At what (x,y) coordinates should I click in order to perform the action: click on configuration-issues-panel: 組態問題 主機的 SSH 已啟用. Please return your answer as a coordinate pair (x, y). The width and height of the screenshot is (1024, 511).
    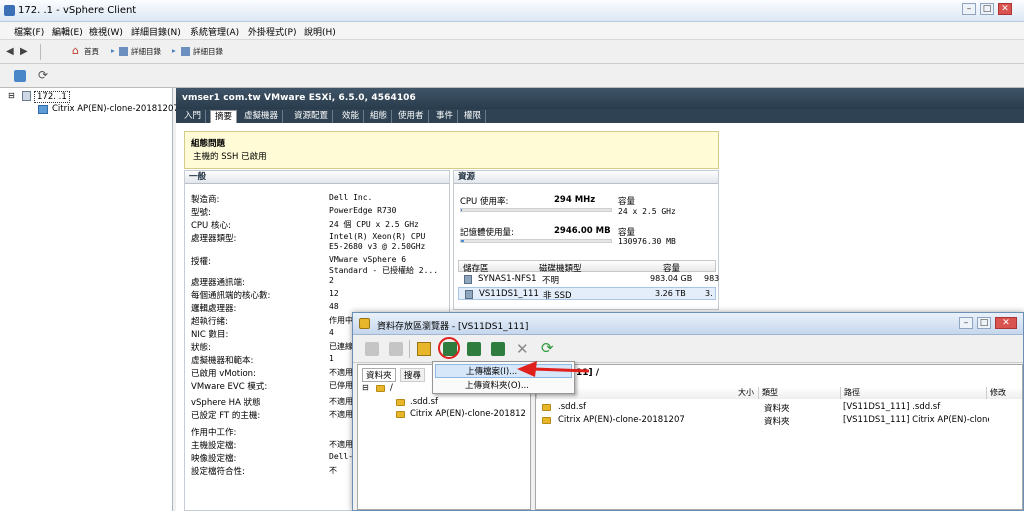
    Looking at the image, I should click on (451, 150).